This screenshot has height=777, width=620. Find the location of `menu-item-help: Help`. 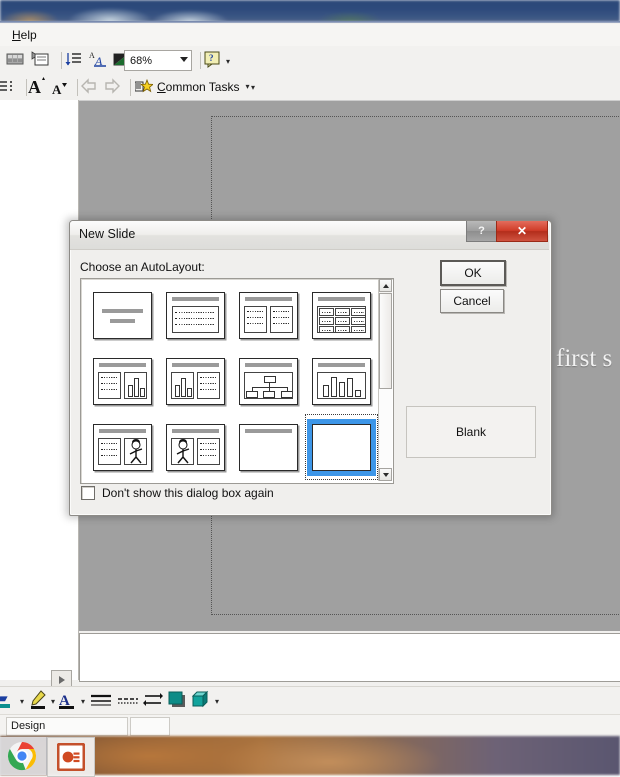

menu-item-help: Help is located at coordinates (24, 35).